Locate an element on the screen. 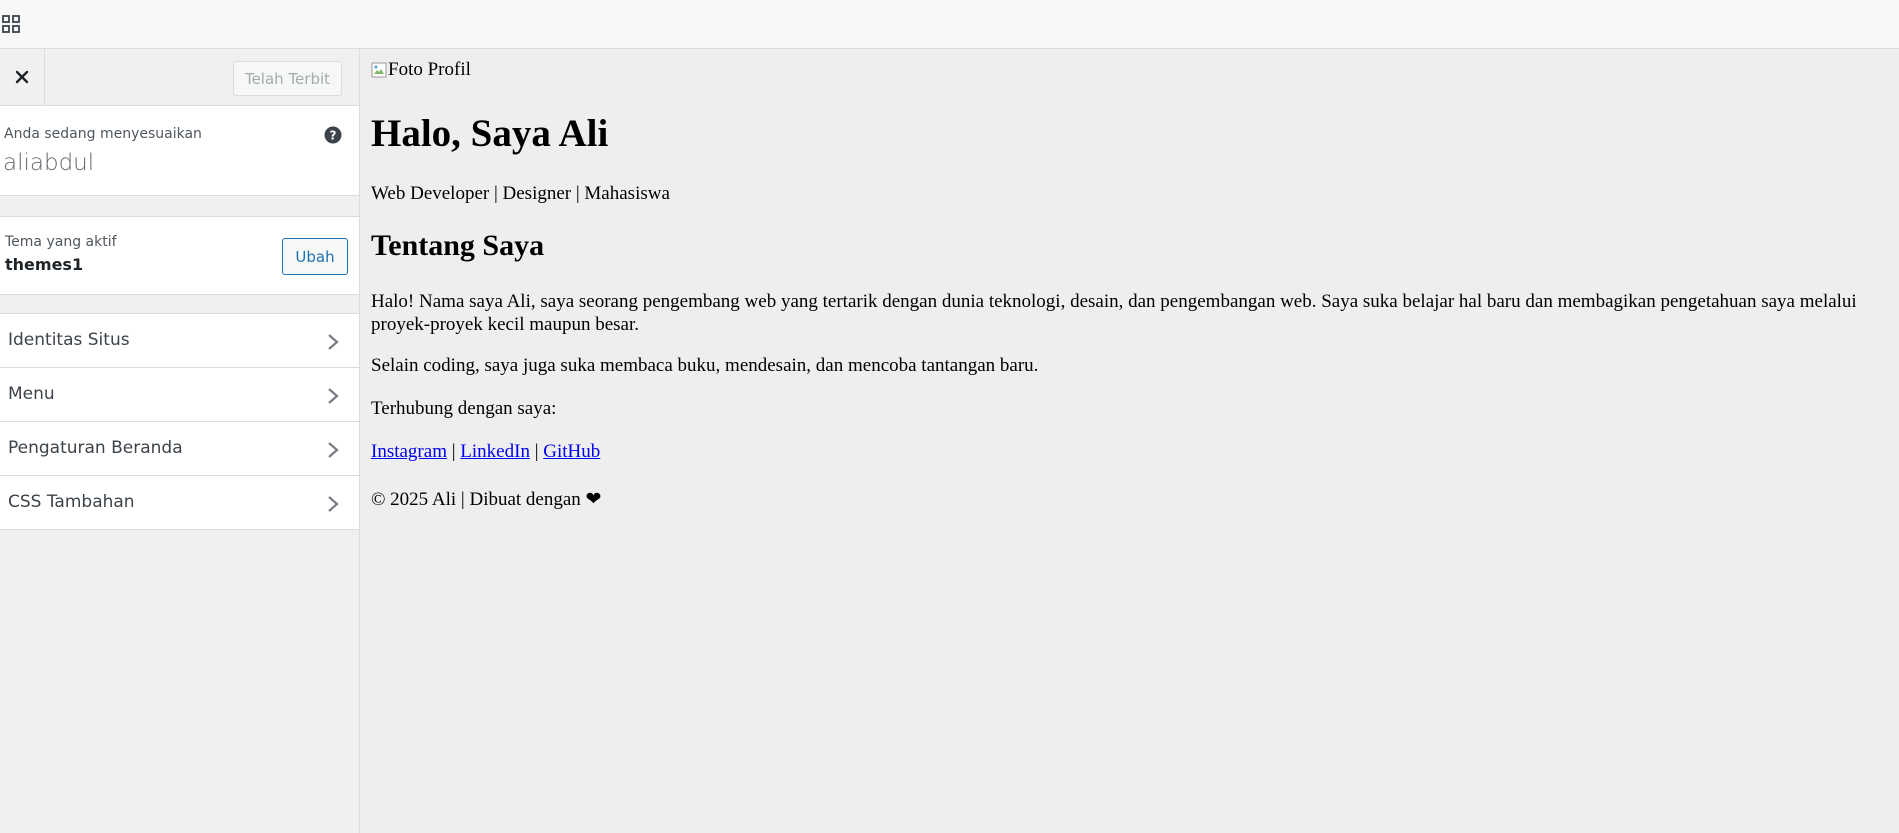 This screenshot has height=833, width=1899. section-menus: Menu is located at coordinates (179, 394).